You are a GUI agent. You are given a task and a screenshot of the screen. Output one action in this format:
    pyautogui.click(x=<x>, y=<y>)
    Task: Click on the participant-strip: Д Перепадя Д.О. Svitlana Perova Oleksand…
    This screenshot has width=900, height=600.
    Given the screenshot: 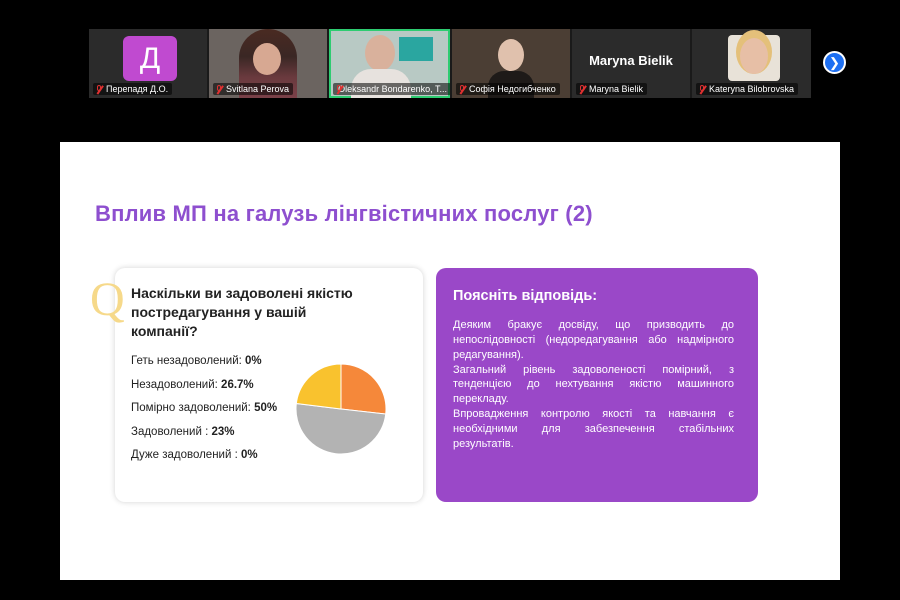 What is the action you would take?
    pyautogui.click(x=450, y=63)
    